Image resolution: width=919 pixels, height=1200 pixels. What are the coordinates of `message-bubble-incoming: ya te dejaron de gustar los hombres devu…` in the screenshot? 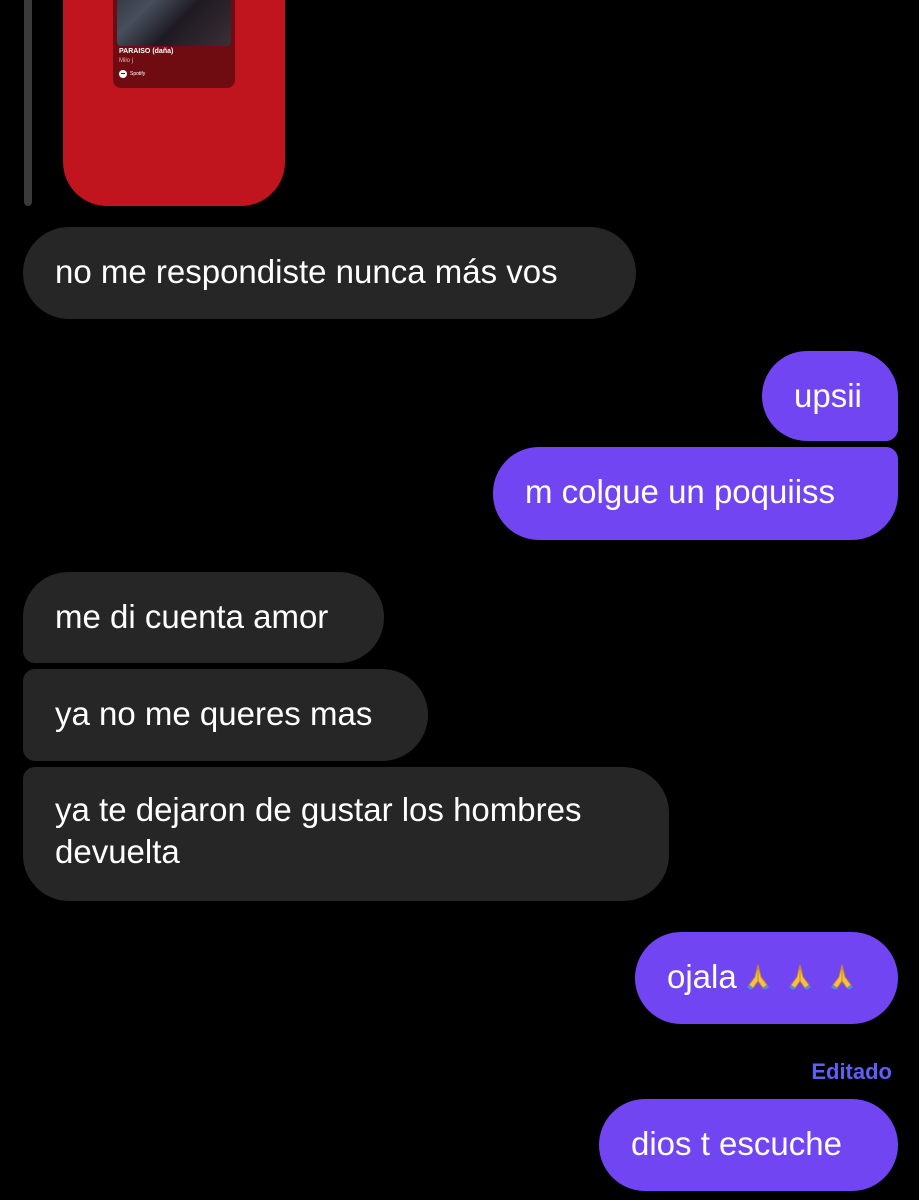 It's located at (346, 834).